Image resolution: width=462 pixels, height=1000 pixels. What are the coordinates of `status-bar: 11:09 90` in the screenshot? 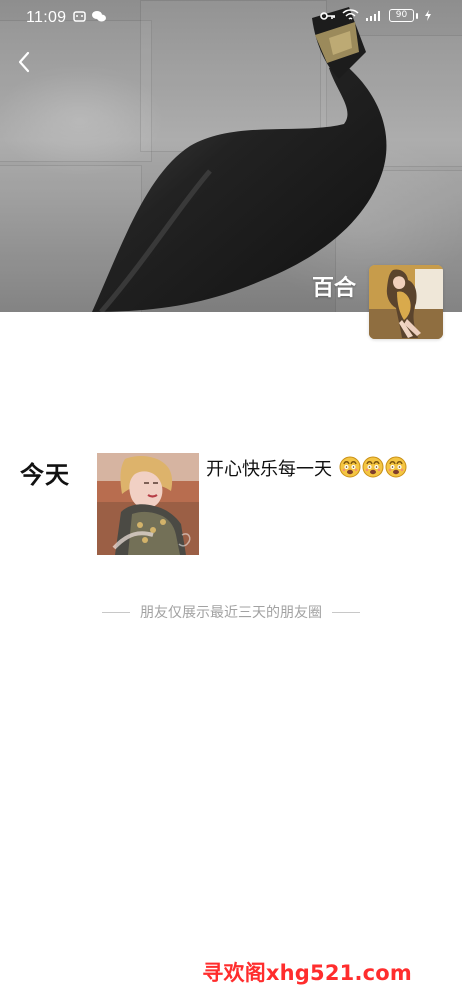 It's located at (231, 17).